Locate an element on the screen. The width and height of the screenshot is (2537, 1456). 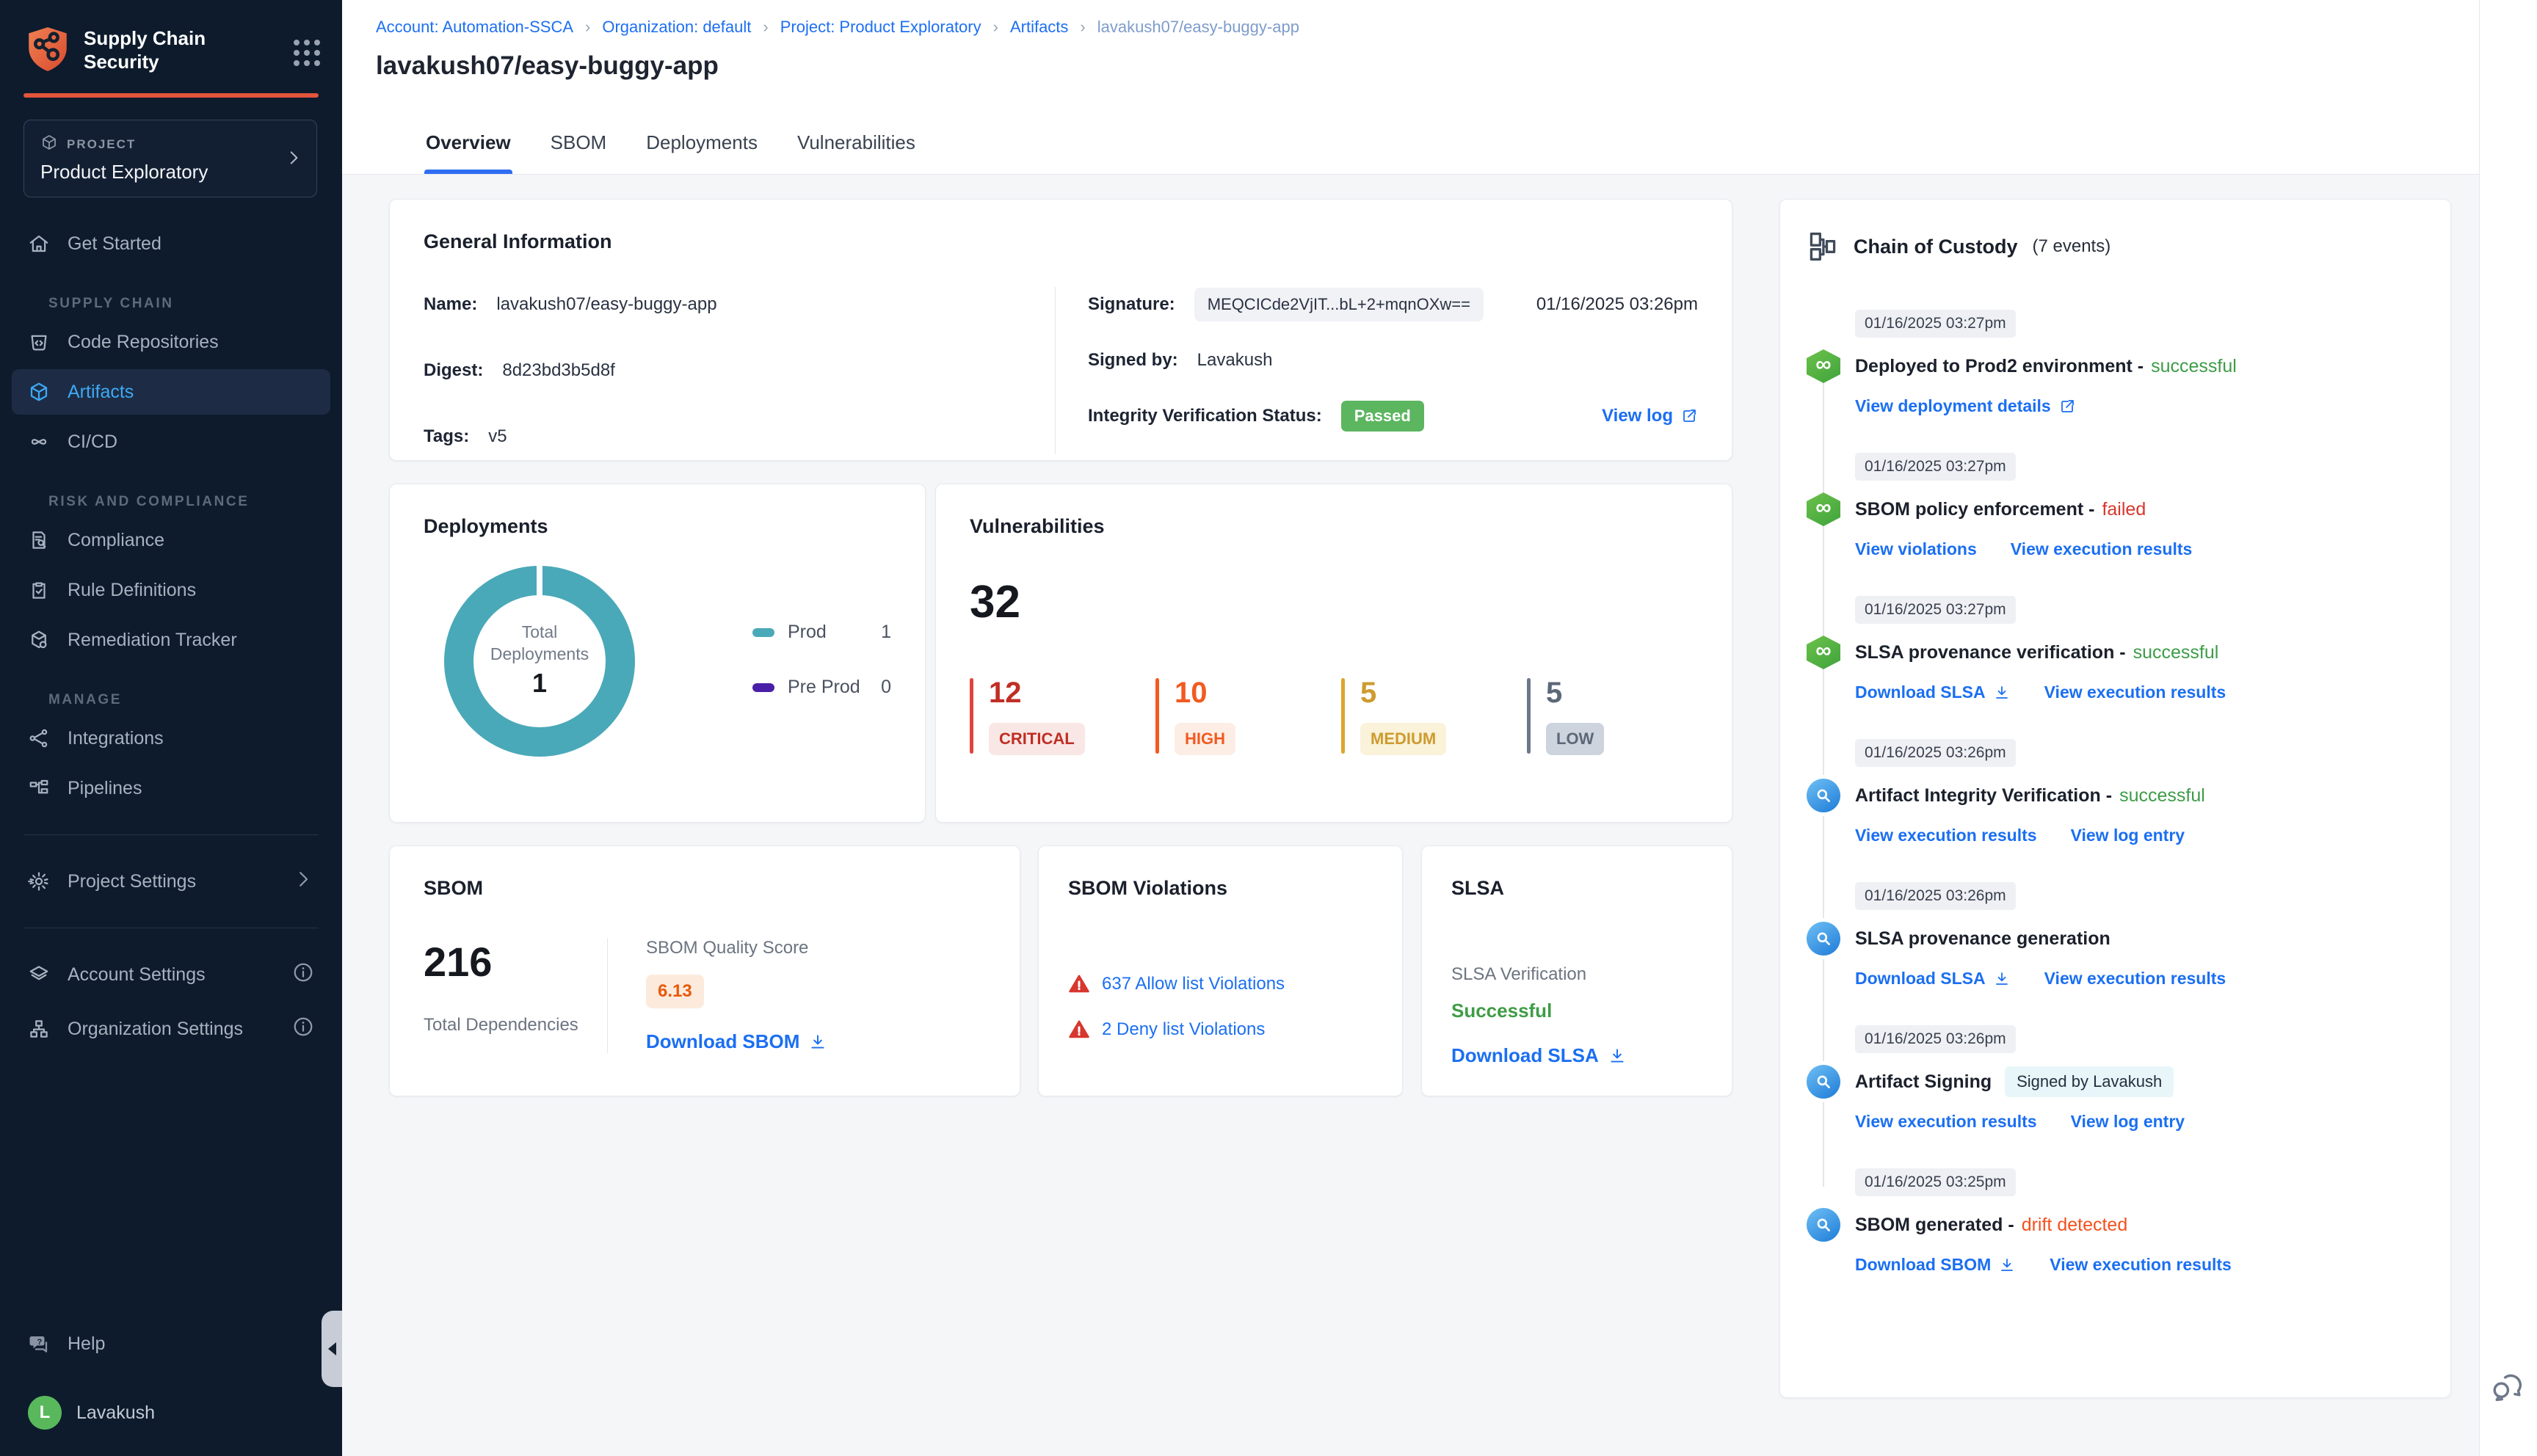
sidebar-item-remediation-tracker: Remediation Tracker is located at coordinates (171, 640).